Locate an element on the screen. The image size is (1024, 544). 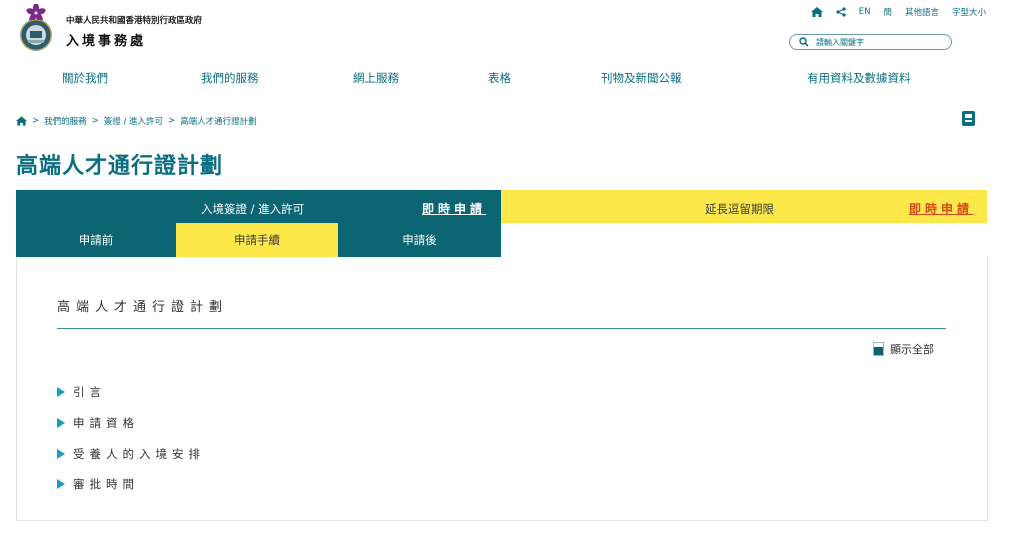
dept-name: 入境事務處 is located at coordinates (106, 39).